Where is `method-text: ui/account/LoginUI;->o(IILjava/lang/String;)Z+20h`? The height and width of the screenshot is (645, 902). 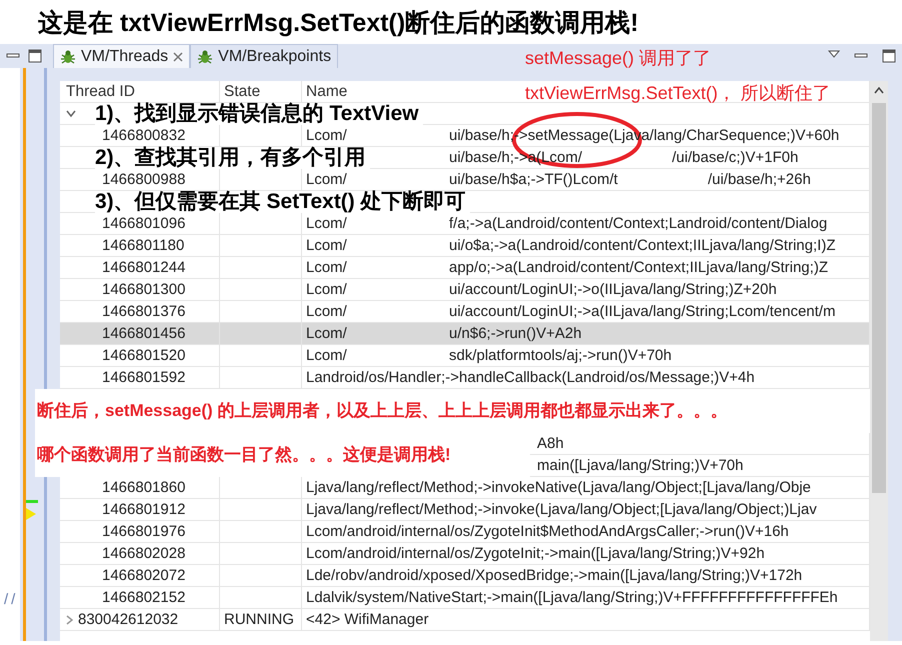 method-text: ui/account/LoginUI;->o(IILjava/lang/String;)Z+20h is located at coordinates (613, 290).